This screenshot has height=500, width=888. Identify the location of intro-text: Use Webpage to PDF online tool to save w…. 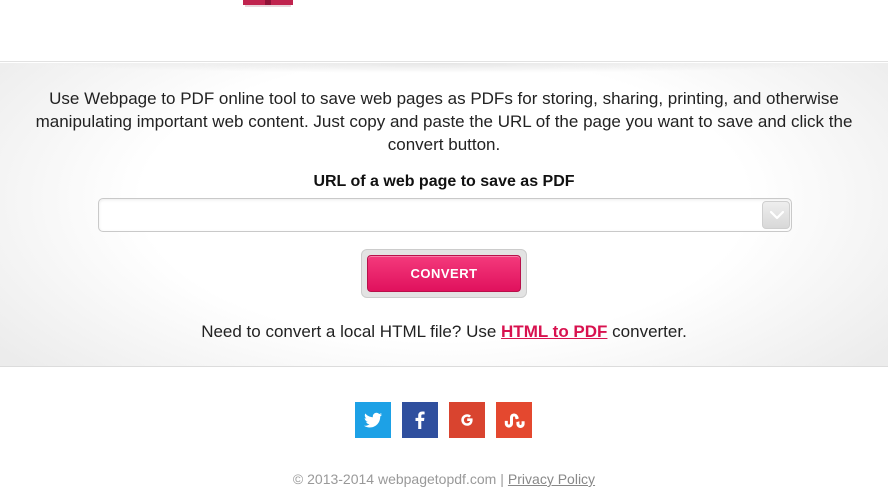
(444, 121).